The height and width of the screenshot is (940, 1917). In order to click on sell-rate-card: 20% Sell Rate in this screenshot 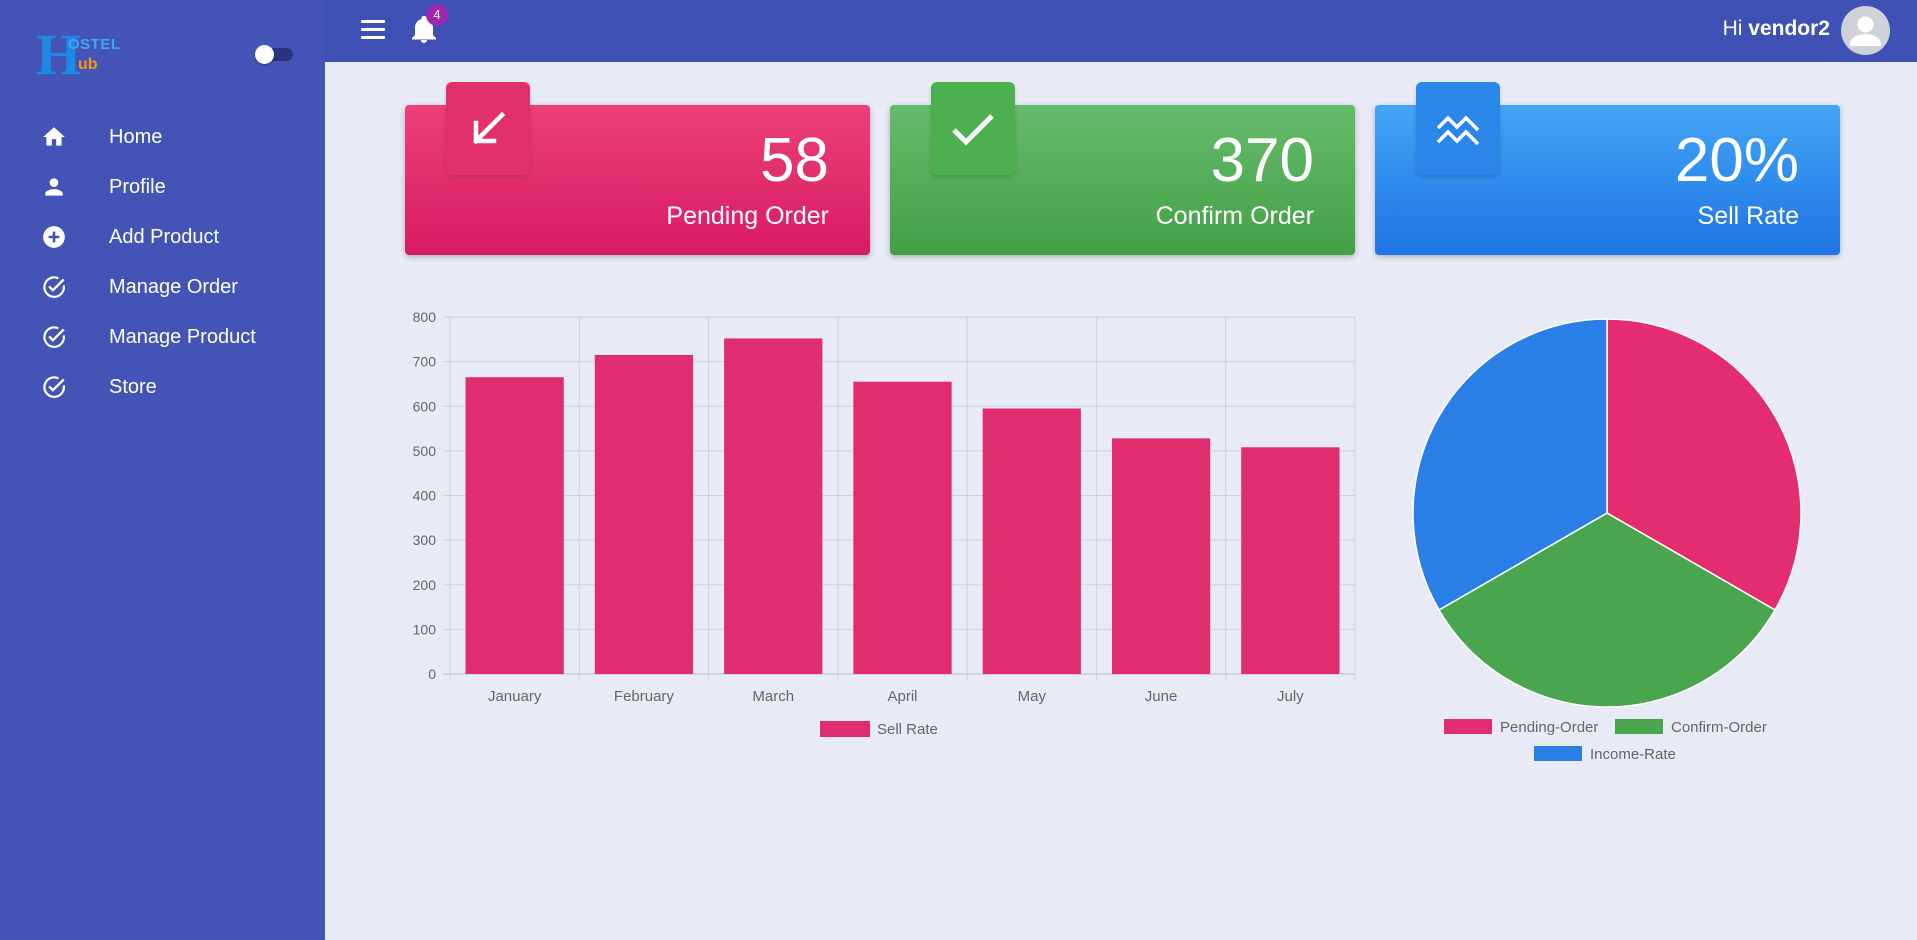, I will do `click(1607, 168)`.